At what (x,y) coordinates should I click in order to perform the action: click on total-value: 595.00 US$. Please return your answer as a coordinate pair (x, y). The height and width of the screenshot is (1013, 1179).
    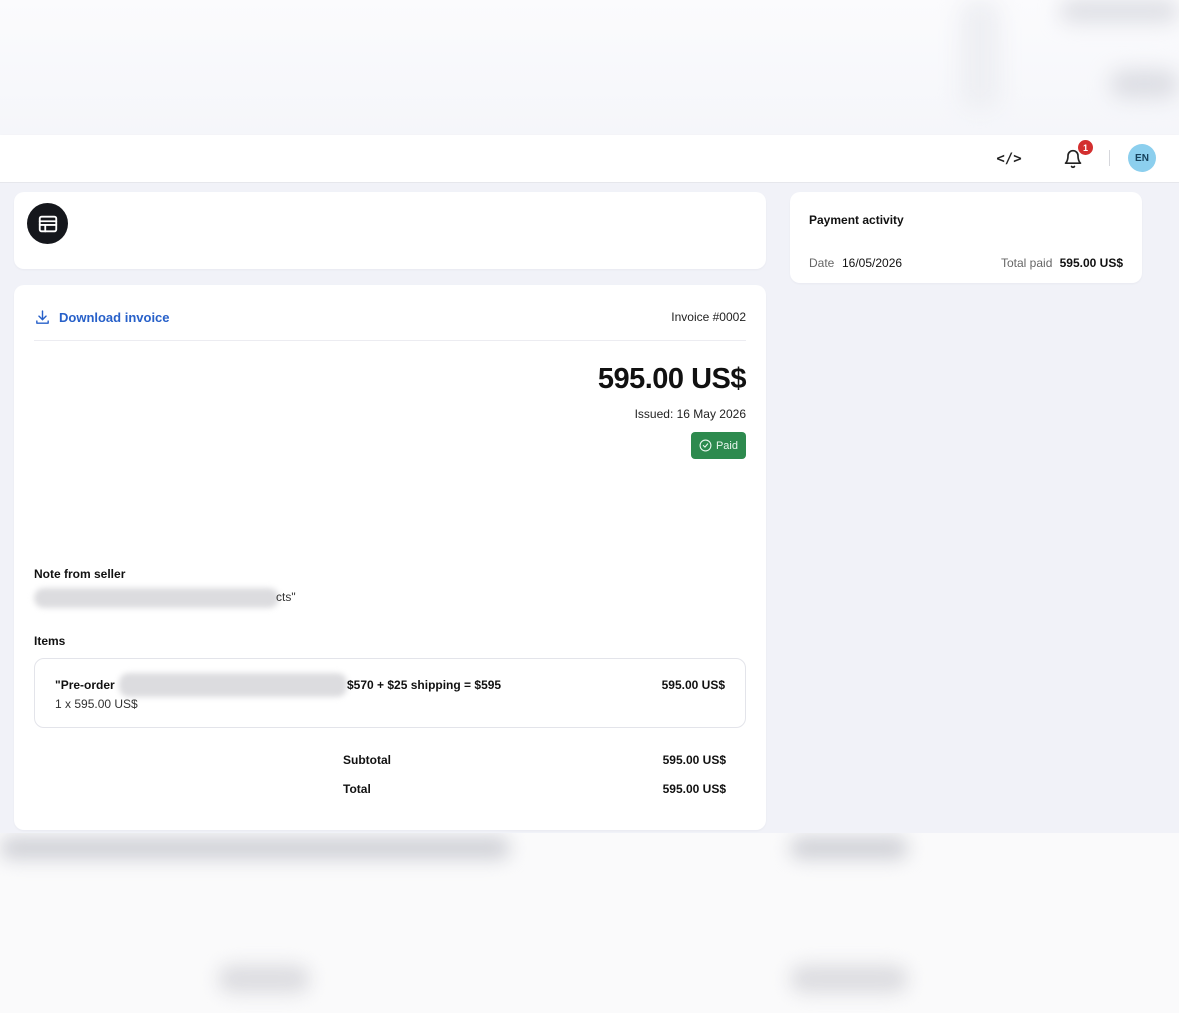
    Looking at the image, I should click on (694, 789).